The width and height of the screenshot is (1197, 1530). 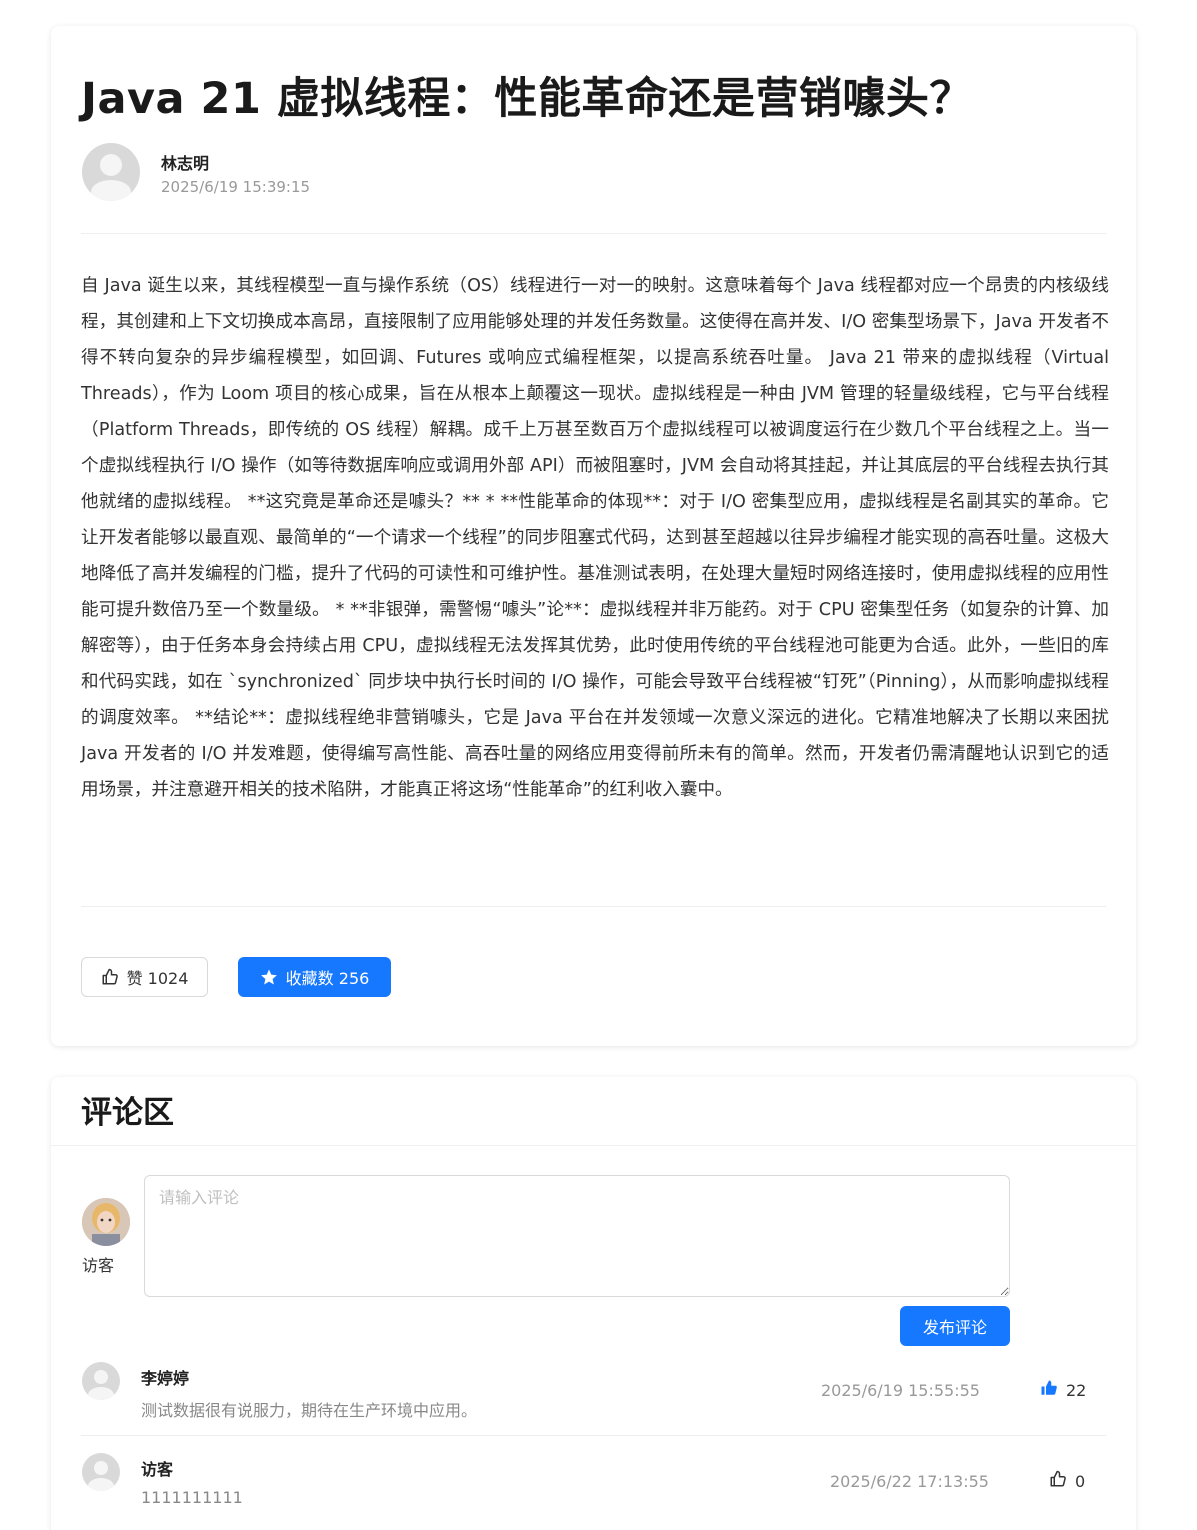 I want to click on comment-like-button: 0, so click(x=1067, y=1481).